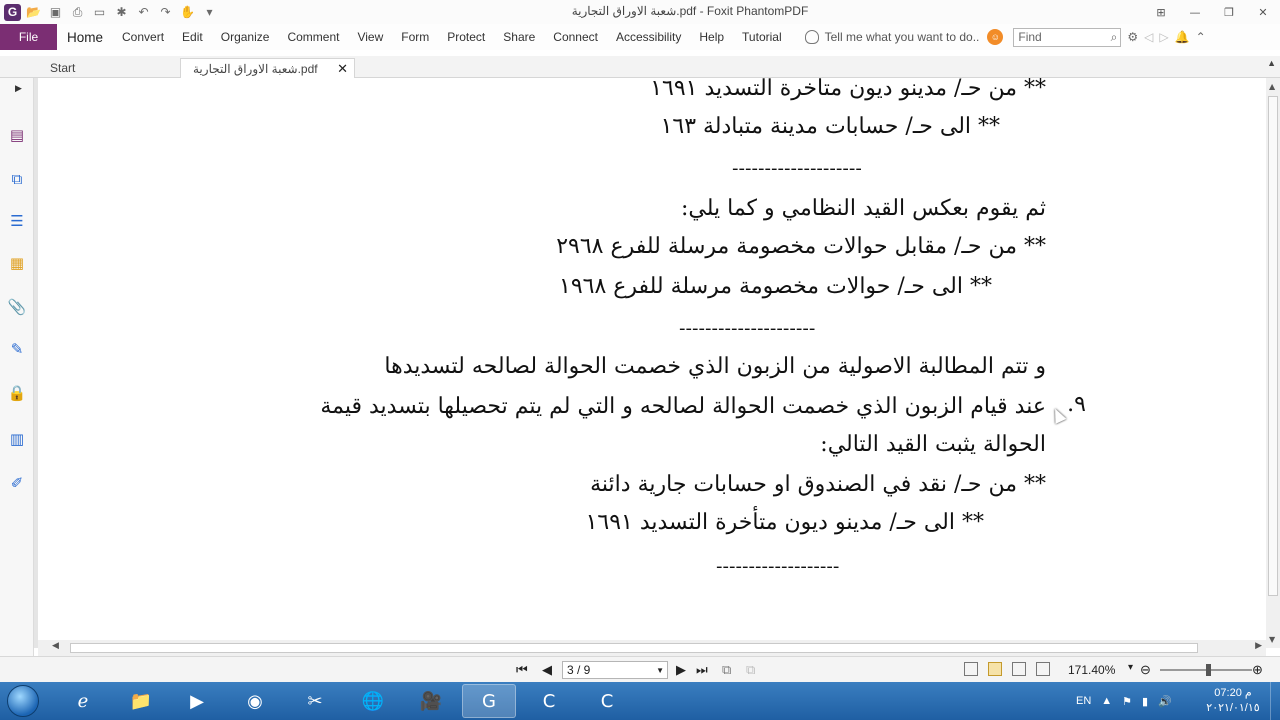  What do you see at coordinates (1272, 639) in the screenshot?
I see `scroll-down-icon: ▼` at bounding box center [1272, 639].